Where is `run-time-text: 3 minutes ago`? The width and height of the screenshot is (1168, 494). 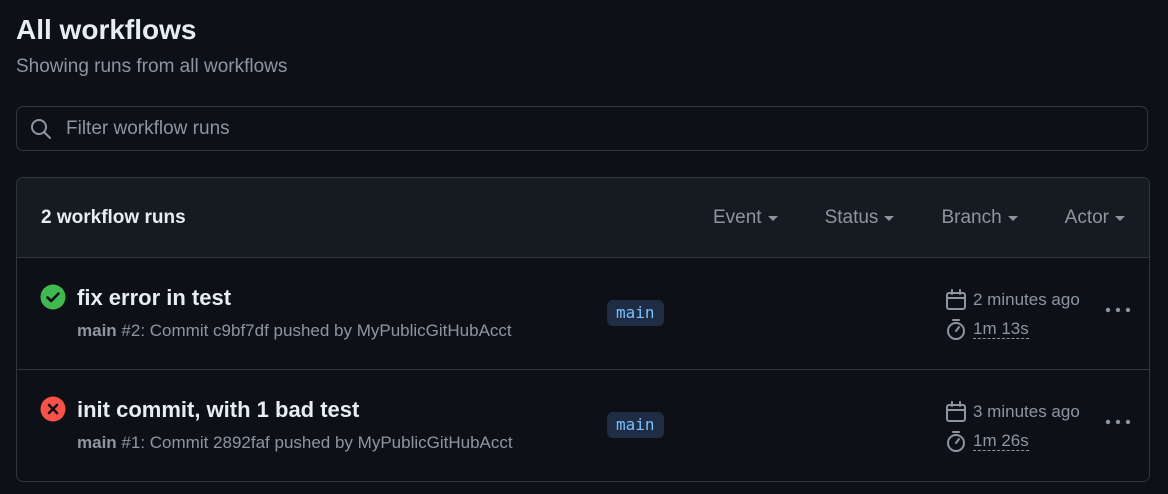
run-time-text: 3 minutes ago is located at coordinates (1026, 411).